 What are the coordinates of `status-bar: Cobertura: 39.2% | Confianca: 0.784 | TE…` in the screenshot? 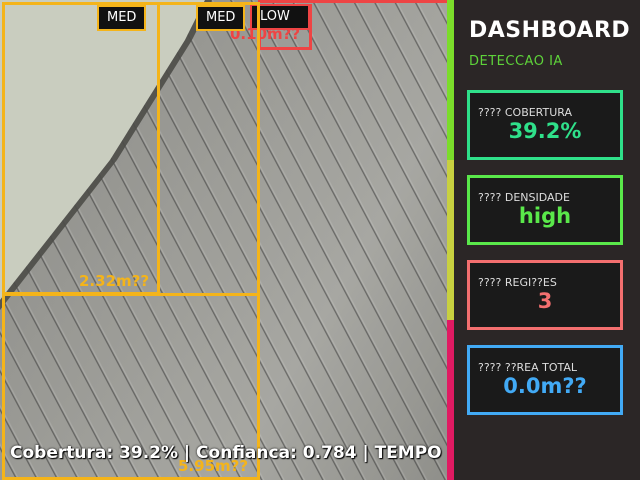 It's located at (228, 453).